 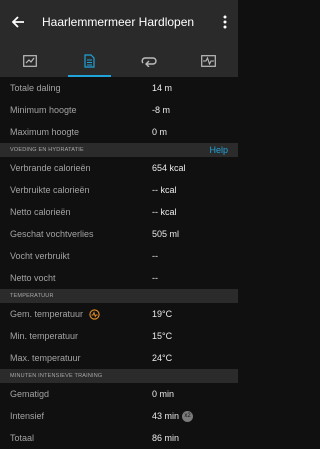 I want to click on row-label: Verbruikte calorieën, so click(x=50, y=190).